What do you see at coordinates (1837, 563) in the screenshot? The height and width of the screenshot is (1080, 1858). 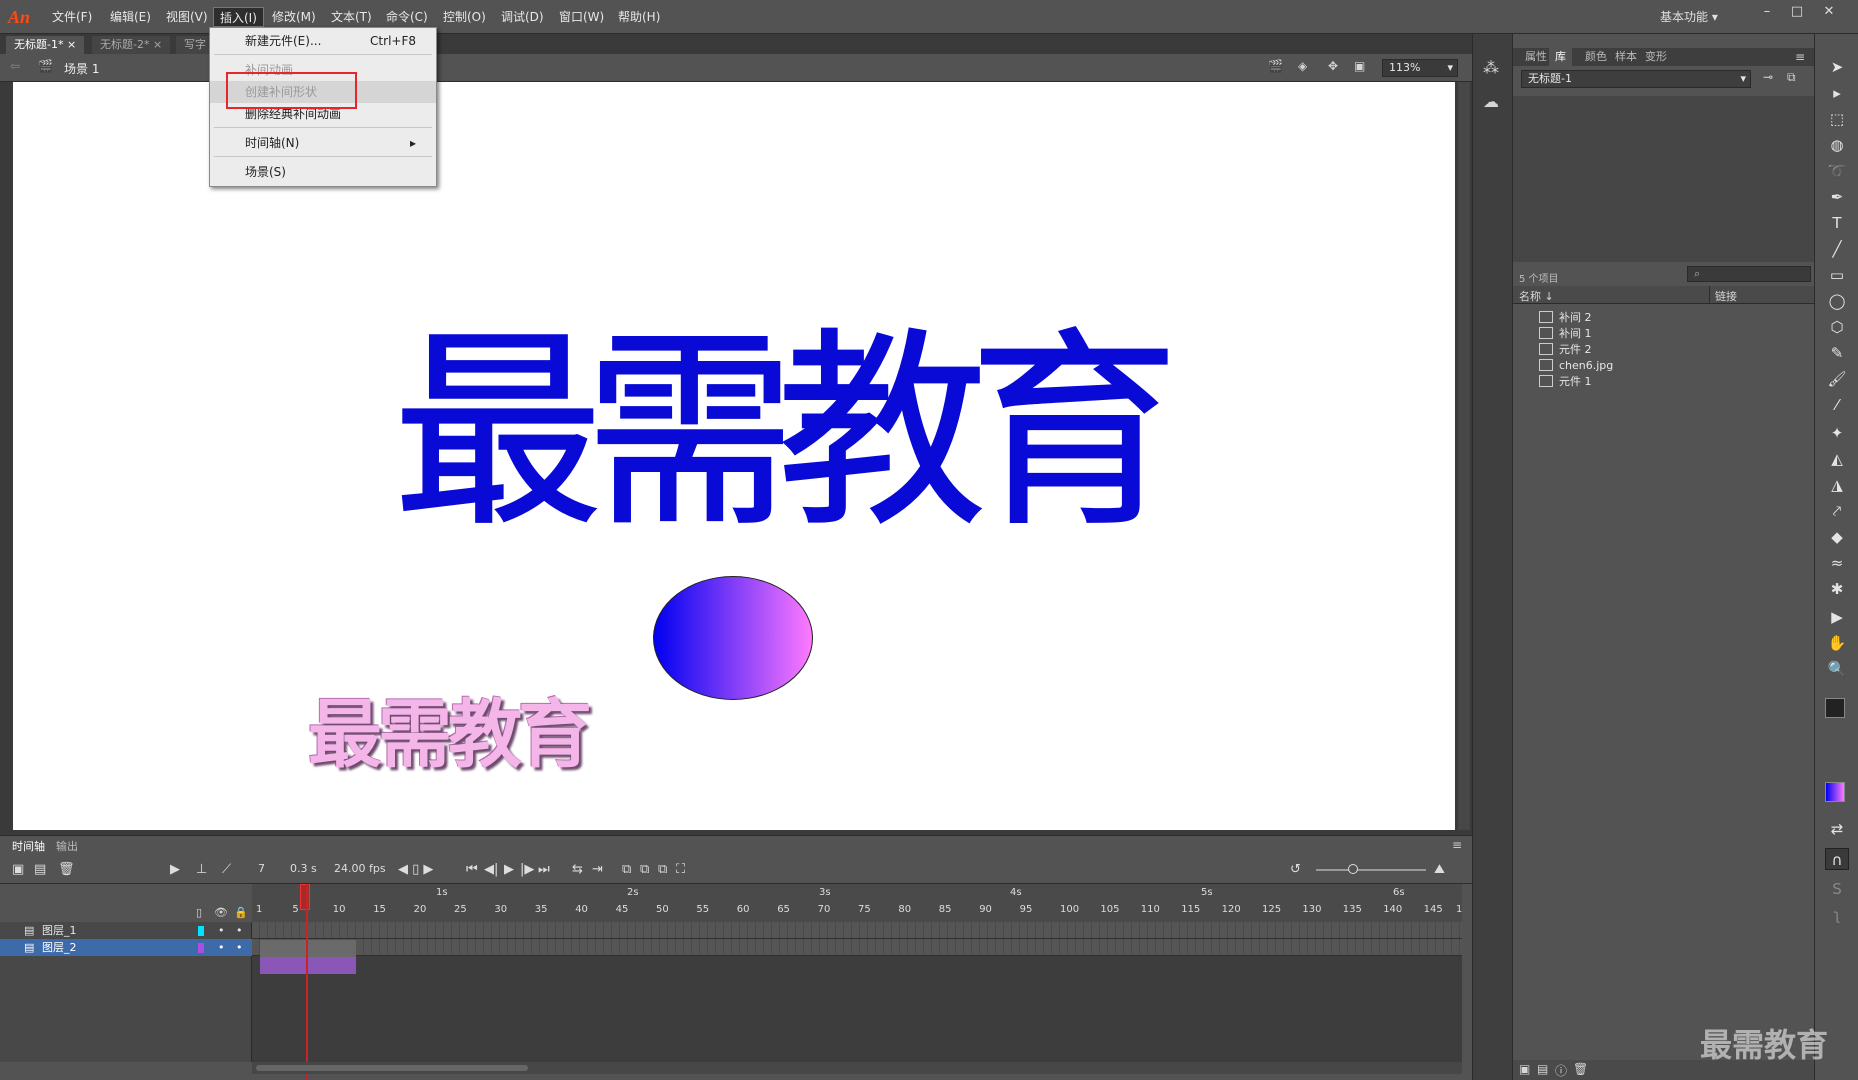 I see `width-tool-icon: ≈` at bounding box center [1837, 563].